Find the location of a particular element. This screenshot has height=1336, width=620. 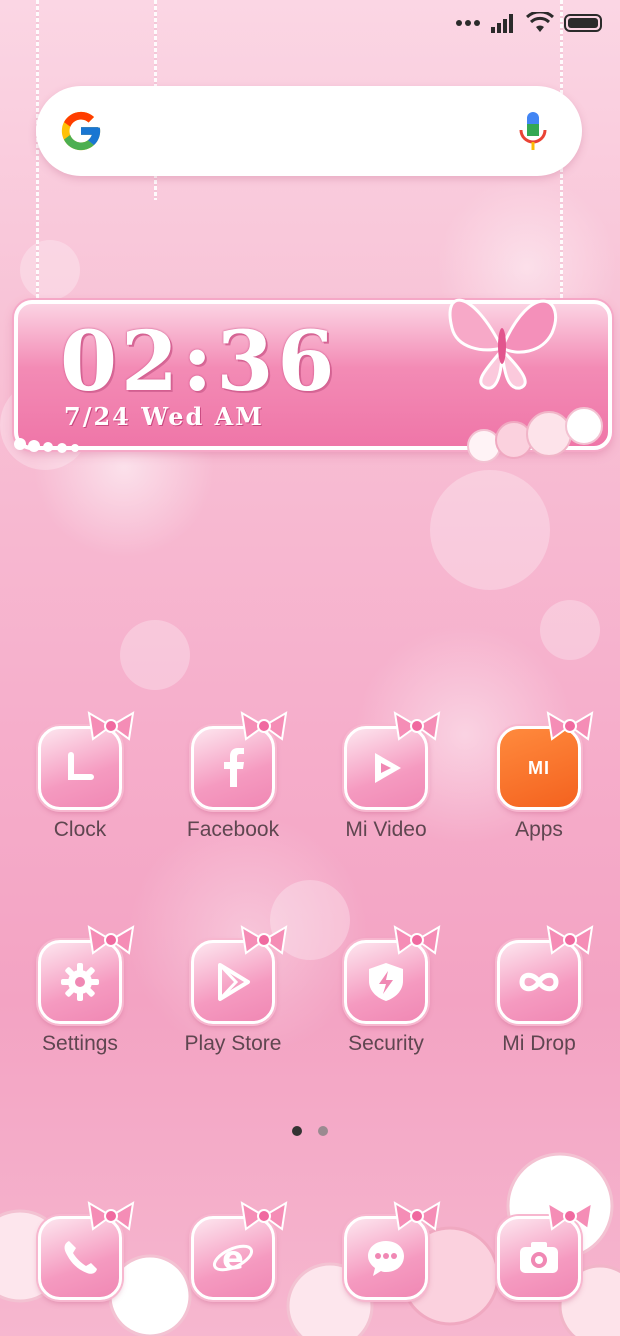

app-label: Play Store is located at coordinates (233, 1043).